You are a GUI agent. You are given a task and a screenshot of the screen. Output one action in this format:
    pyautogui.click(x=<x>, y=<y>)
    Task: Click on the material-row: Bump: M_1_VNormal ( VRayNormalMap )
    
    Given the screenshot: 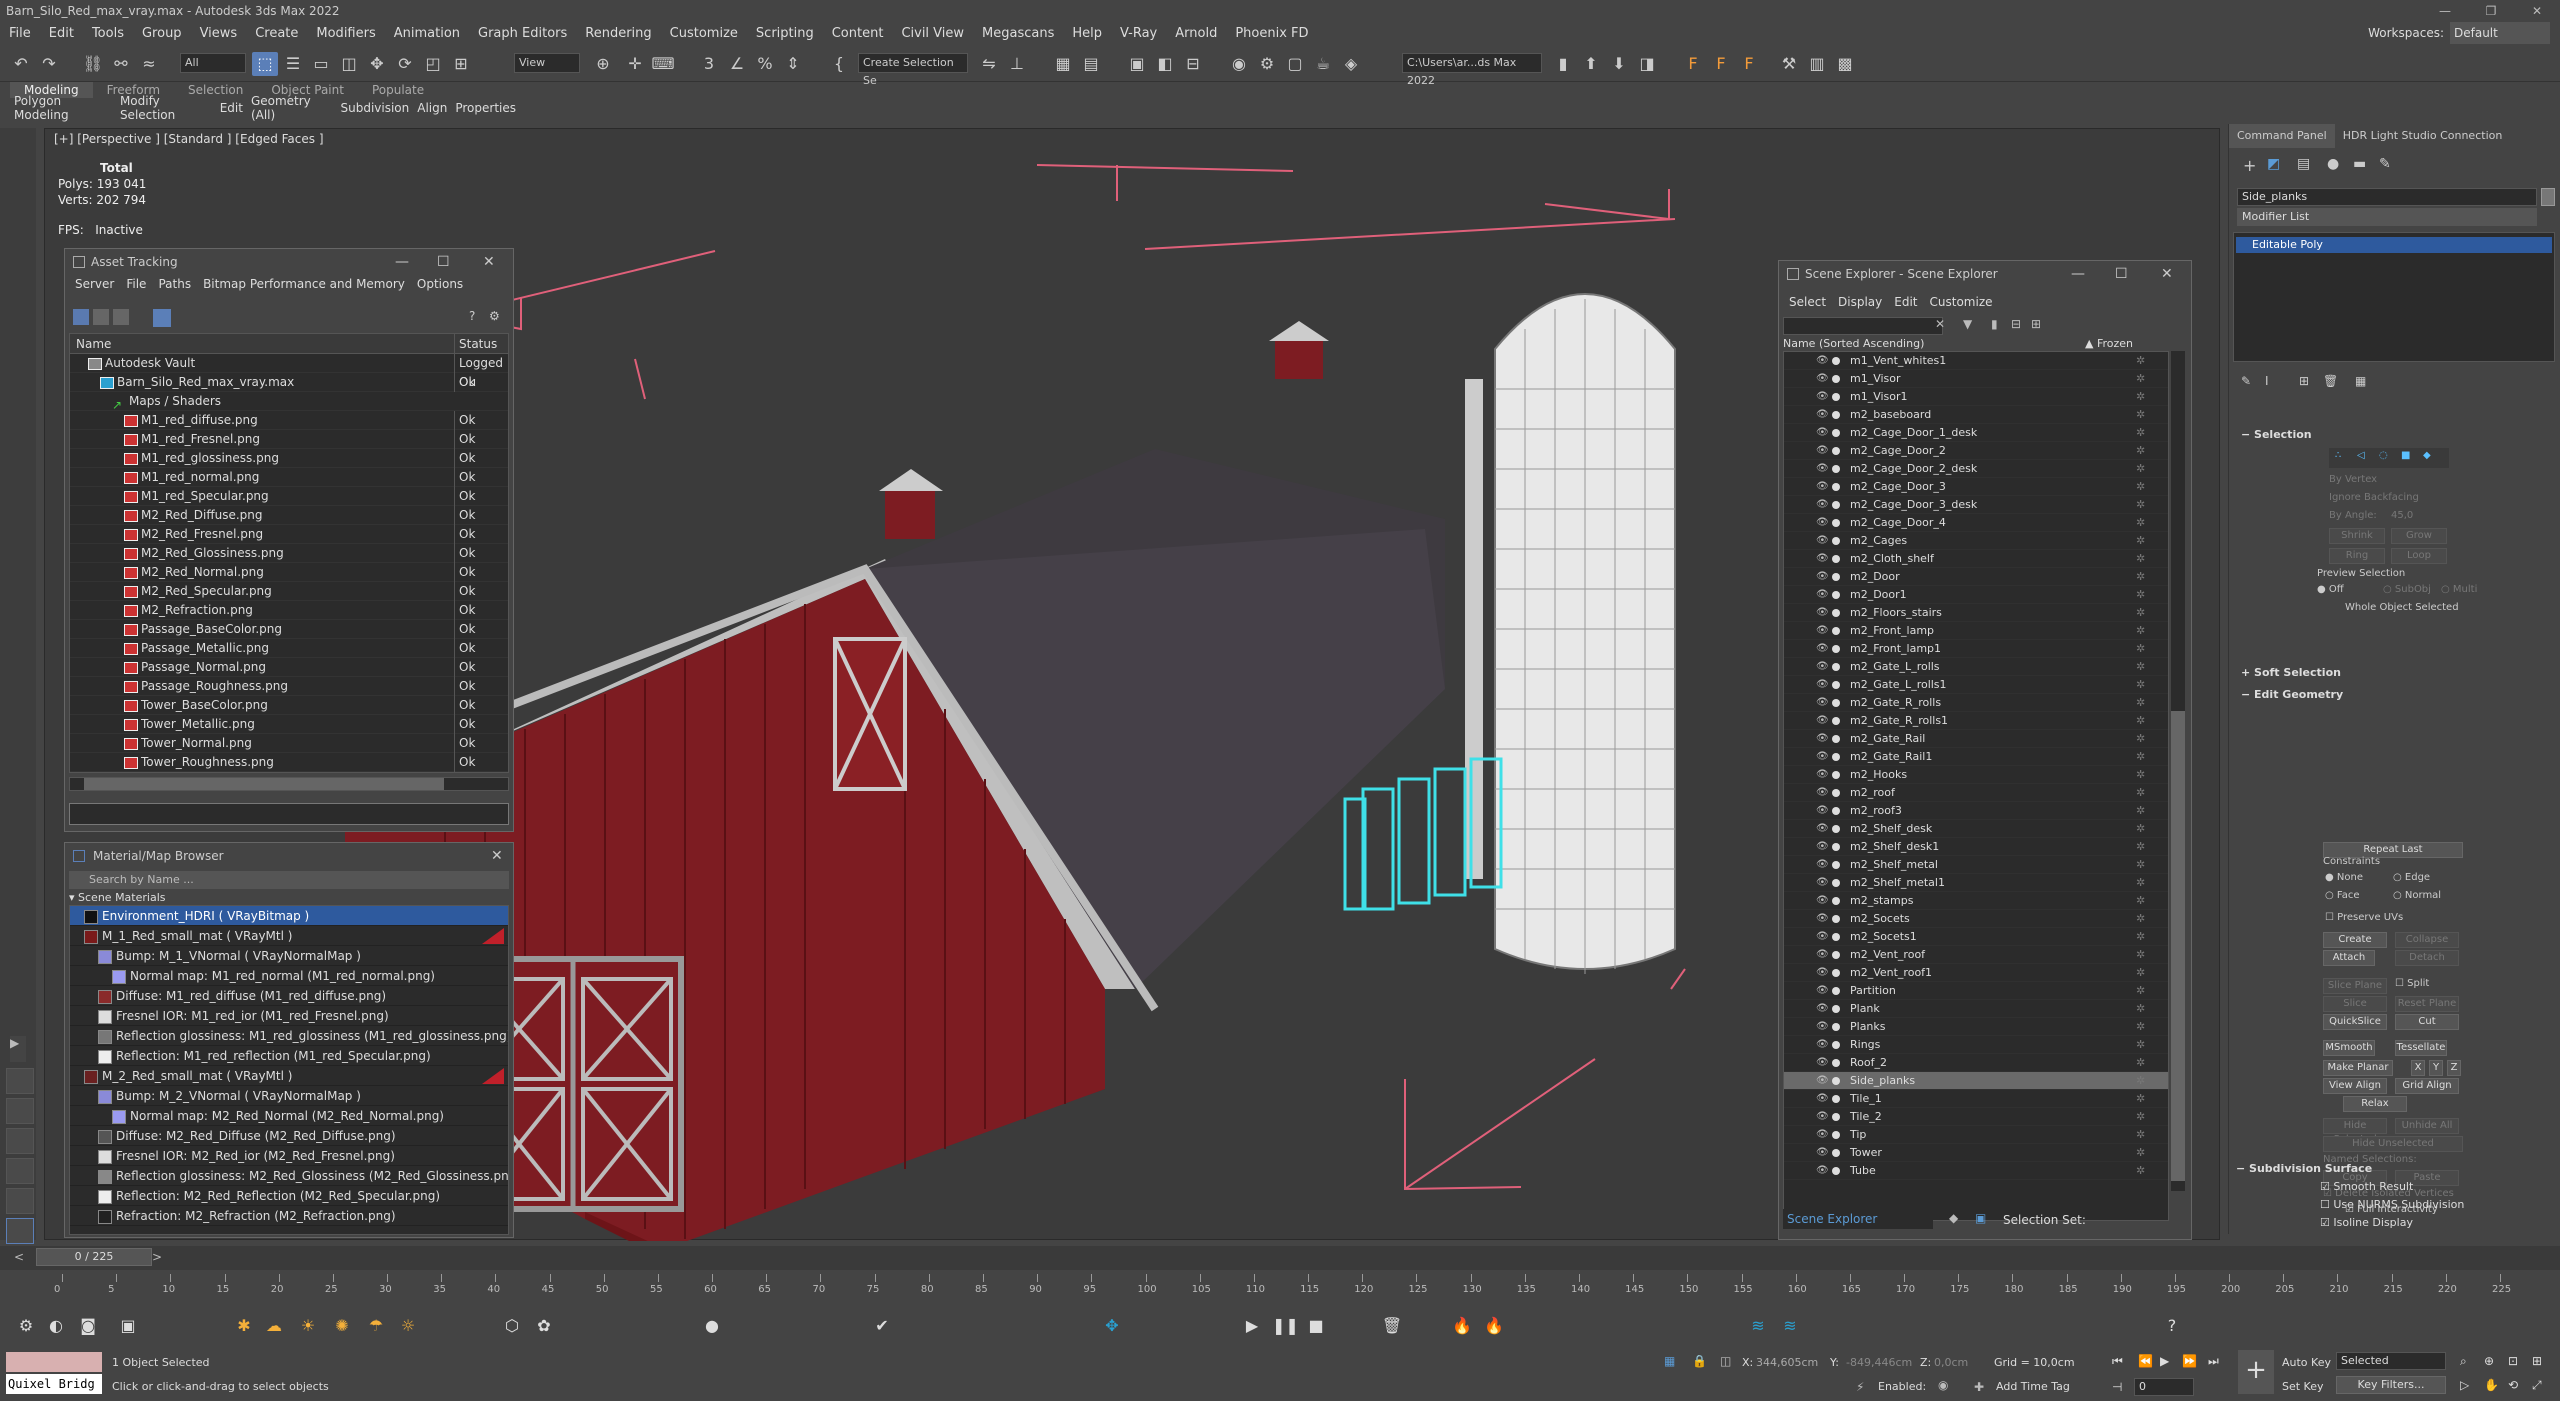 What is the action you would take?
    pyautogui.click(x=289, y=956)
    